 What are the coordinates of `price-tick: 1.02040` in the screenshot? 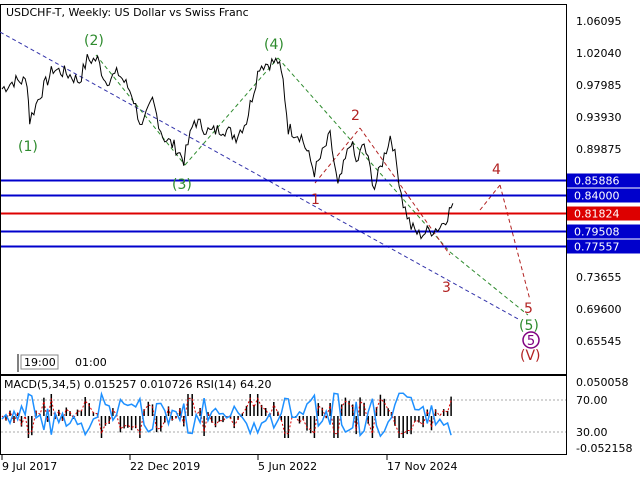 It's located at (599, 53).